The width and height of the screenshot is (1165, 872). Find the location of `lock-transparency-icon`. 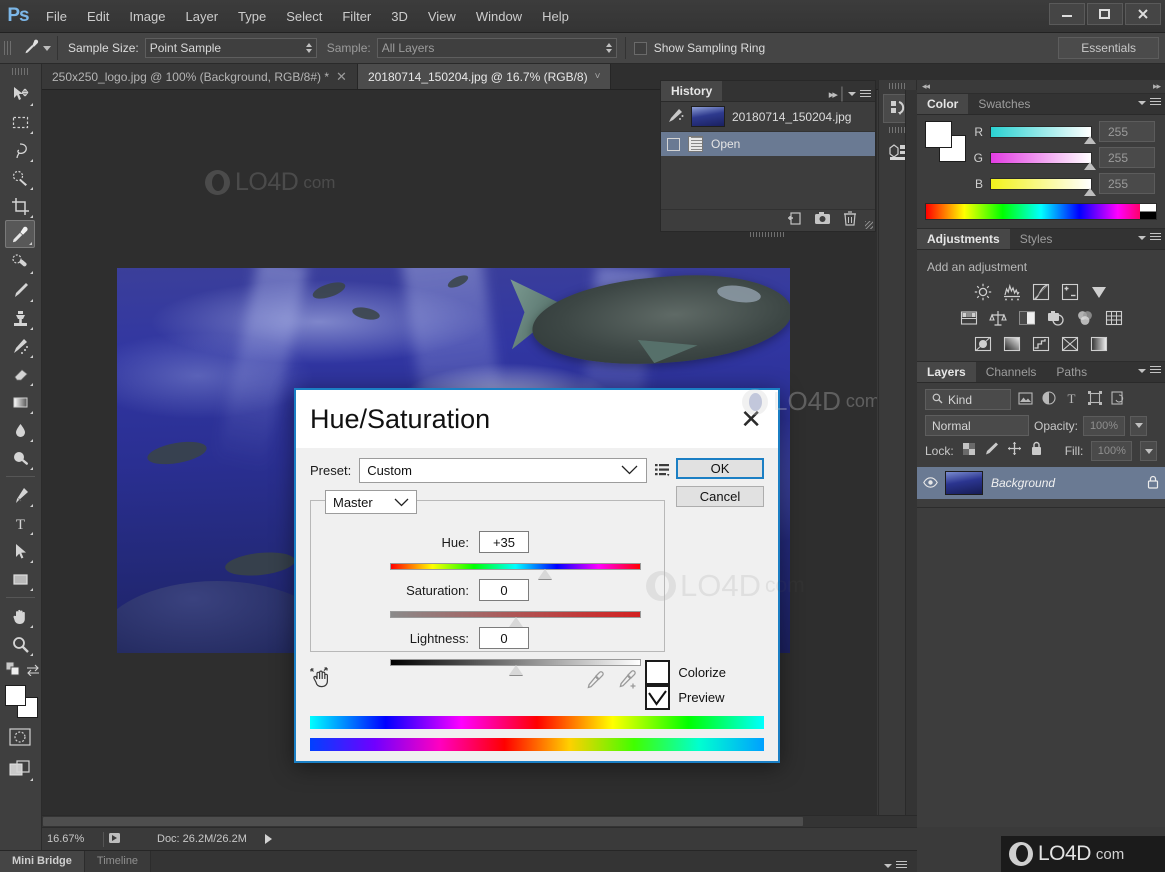

lock-transparency-icon is located at coordinates (969, 451).